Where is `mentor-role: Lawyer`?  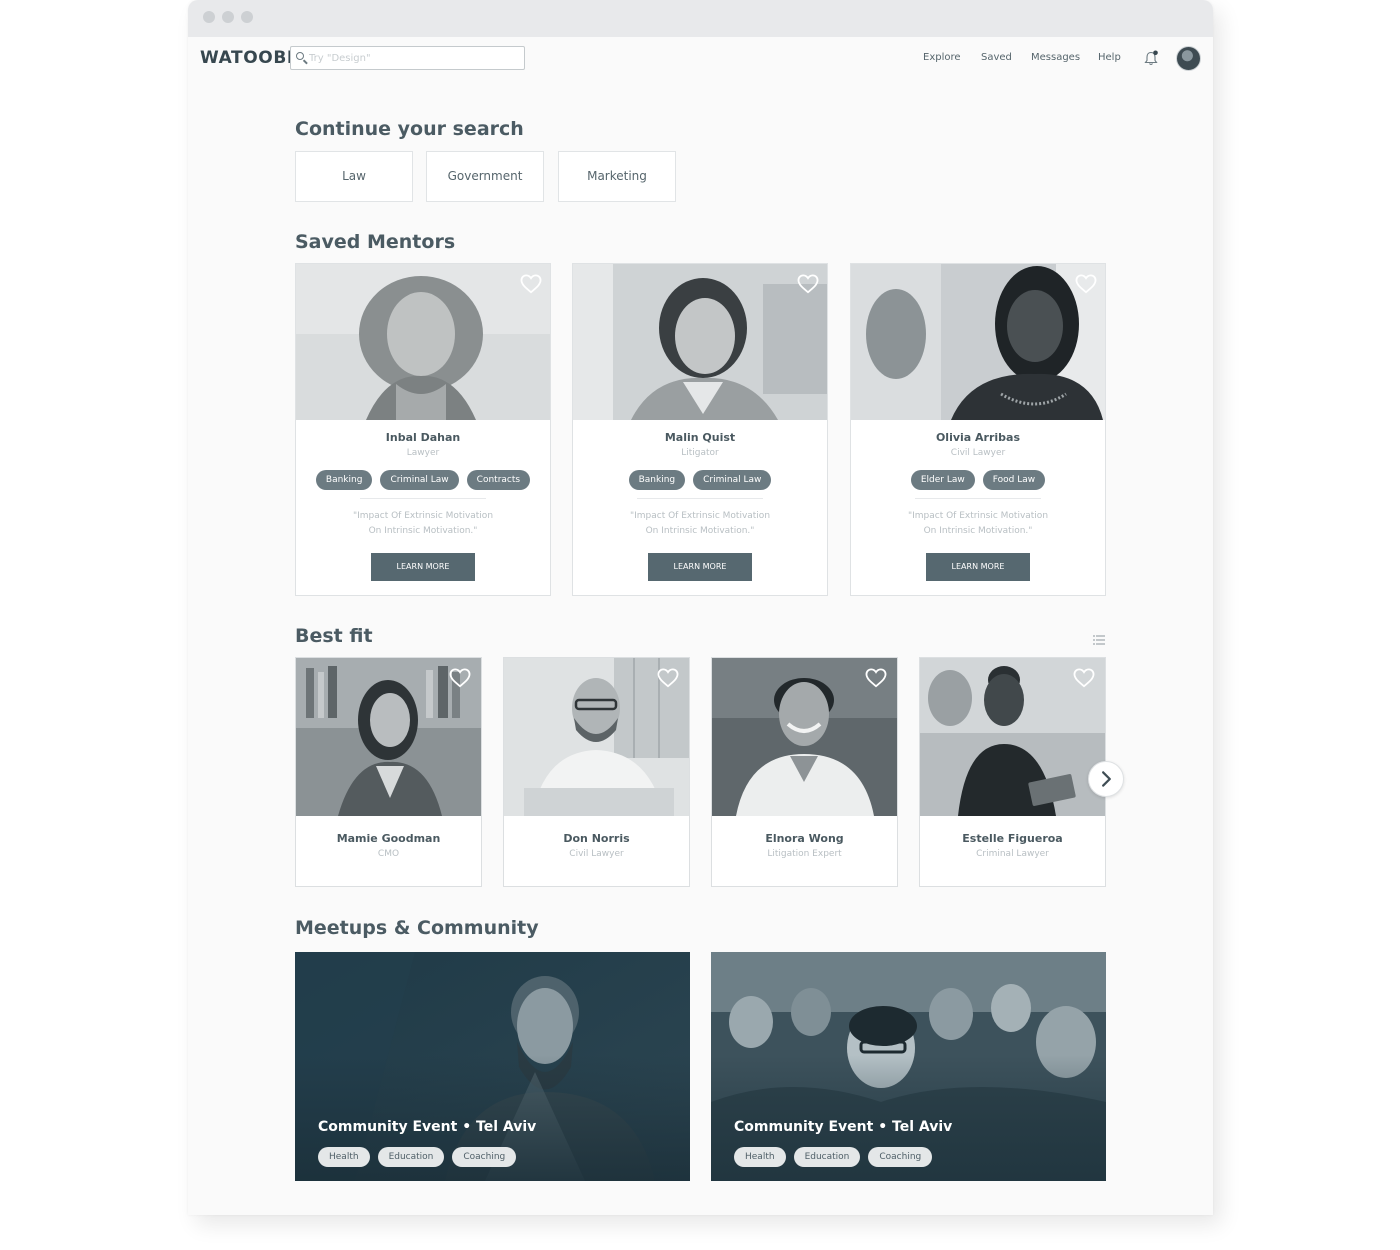 mentor-role: Lawyer is located at coordinates (423, 453).